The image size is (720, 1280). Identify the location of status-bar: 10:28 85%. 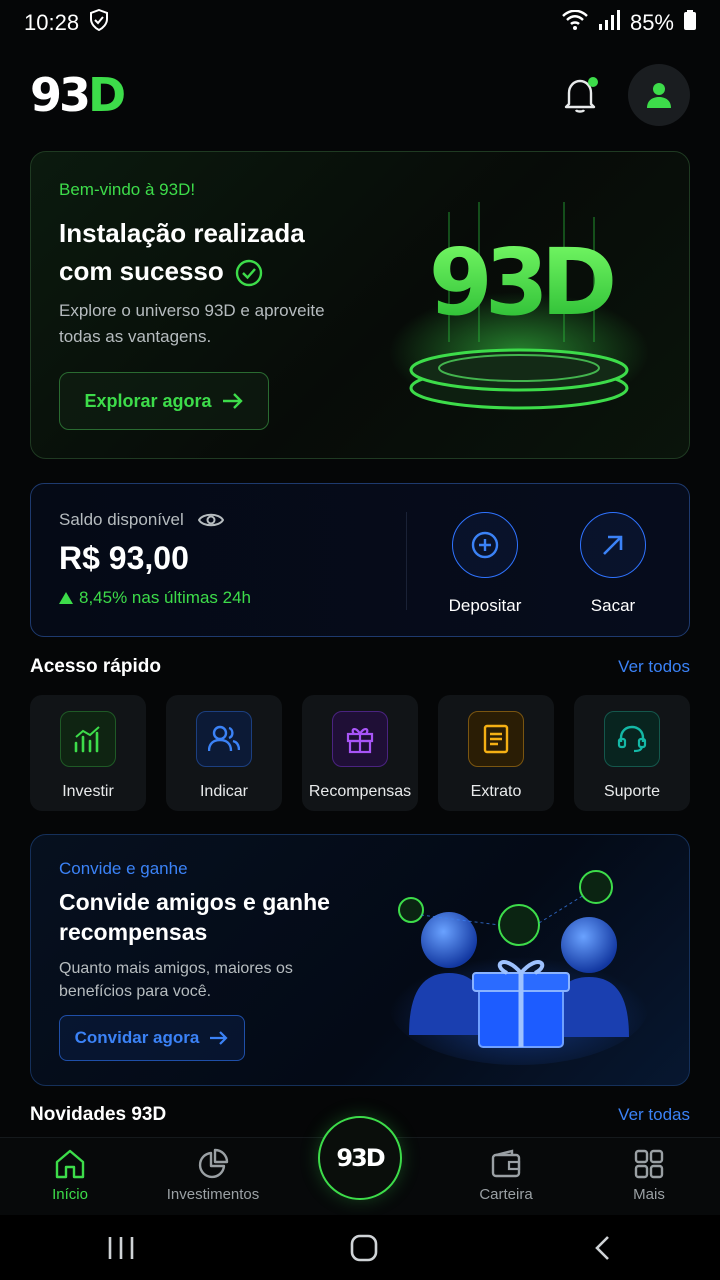
(360, 23).